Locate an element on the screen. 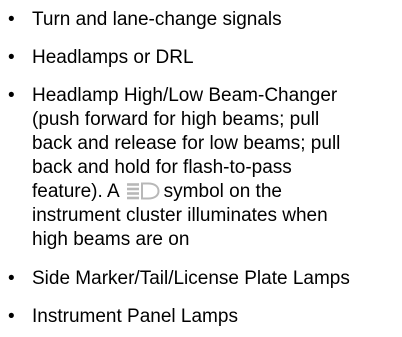 Image resolution: width=402 pixels, height=337 pixels. high-beam-indicator-icon is located at coordinates (143, 191).